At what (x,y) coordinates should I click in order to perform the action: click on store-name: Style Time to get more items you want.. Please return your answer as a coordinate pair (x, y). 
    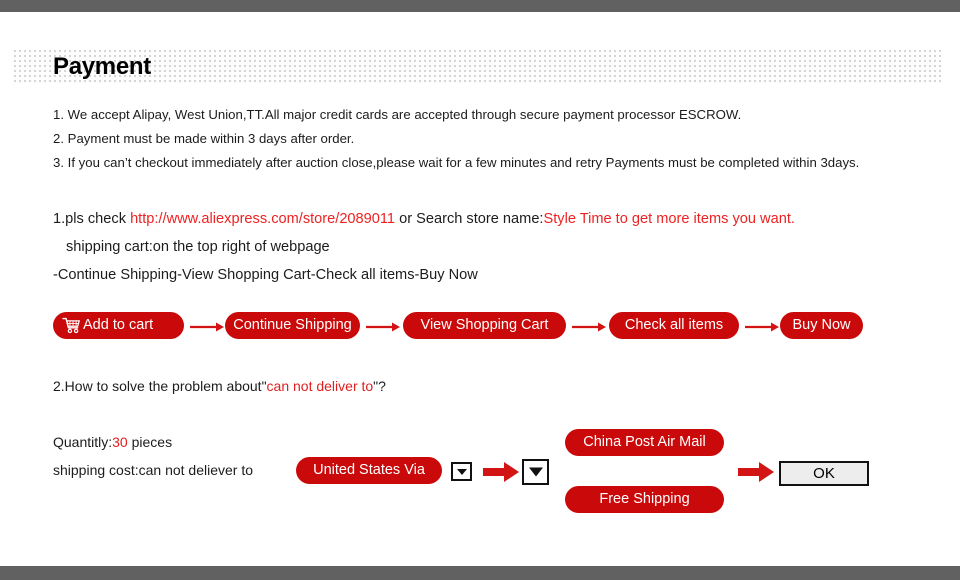
    Looking at the image, I should click on (669, 219).